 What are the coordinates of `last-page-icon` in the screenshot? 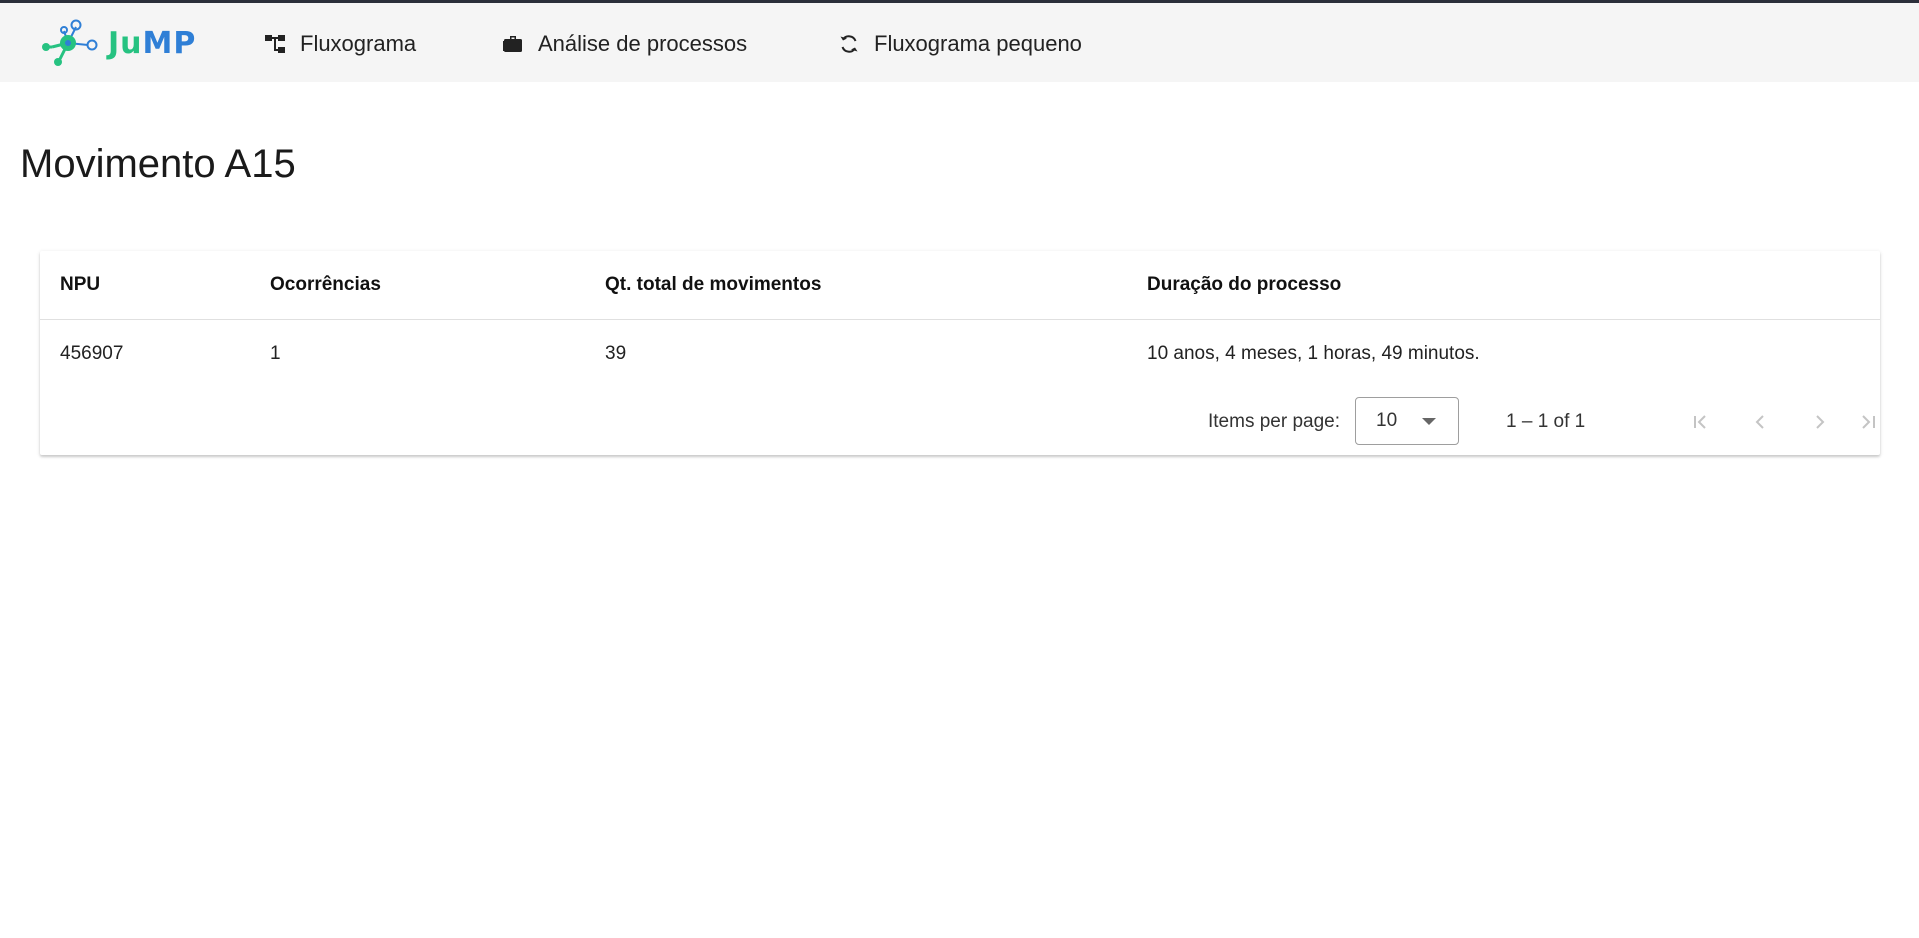 It's located at (1868, 422).